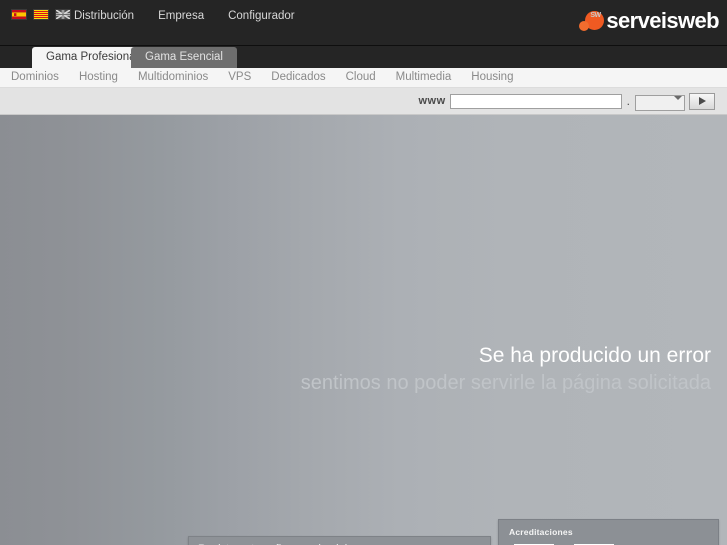 Image resolution: width=727 pixels, height=545 pixels. Describe the element at coordinates (298, 77) in the screenshot. I see `subnav-item-dedicados: Dedicados` at that location.